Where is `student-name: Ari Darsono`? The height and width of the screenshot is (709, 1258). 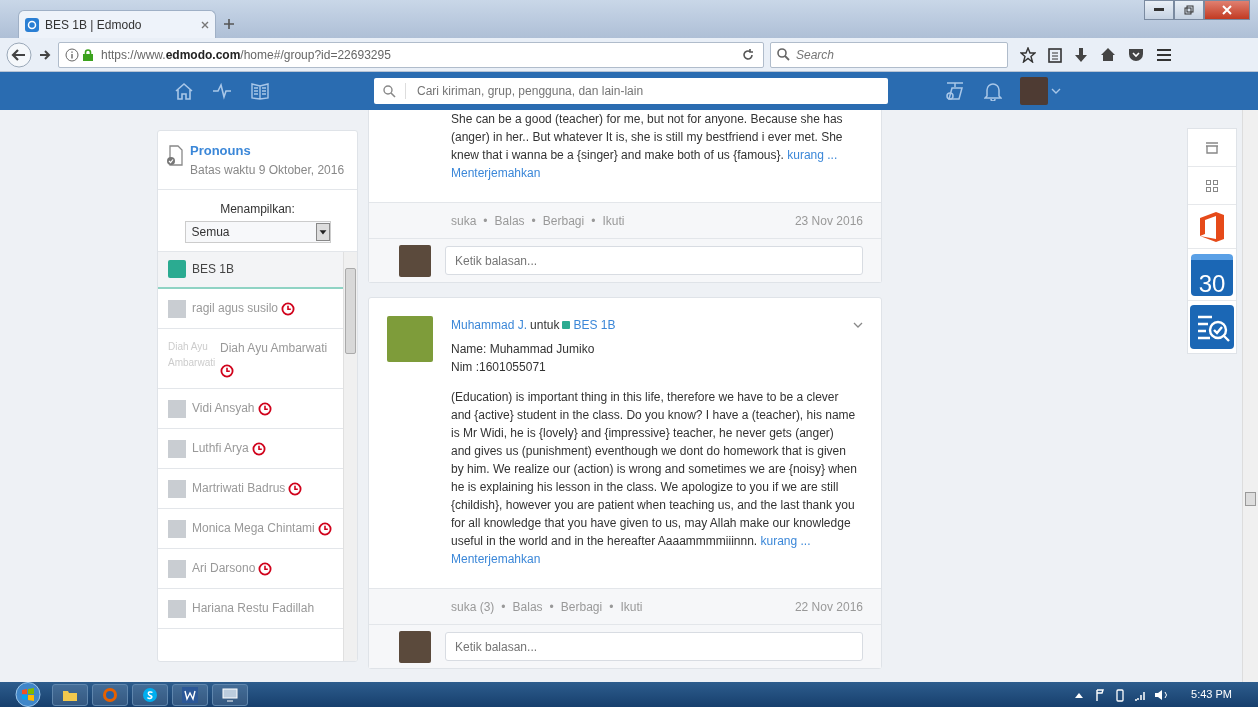 student-name: Ari Darsono is located at coordinates (224, 568).